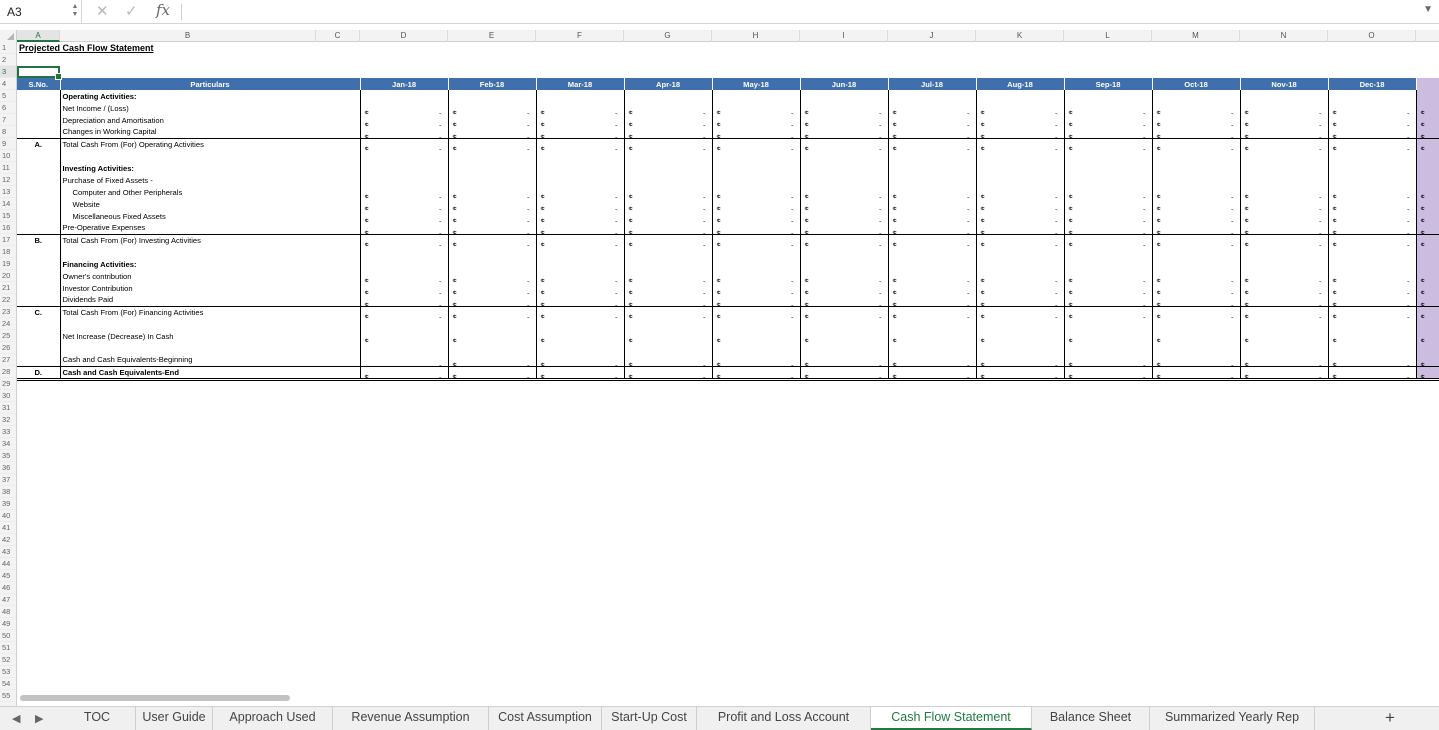  What do you see at coordinates (951, 718) in the screenshot?
I see `sheet-tab: Cash Flow Statement` at bounding box center [951, 718].